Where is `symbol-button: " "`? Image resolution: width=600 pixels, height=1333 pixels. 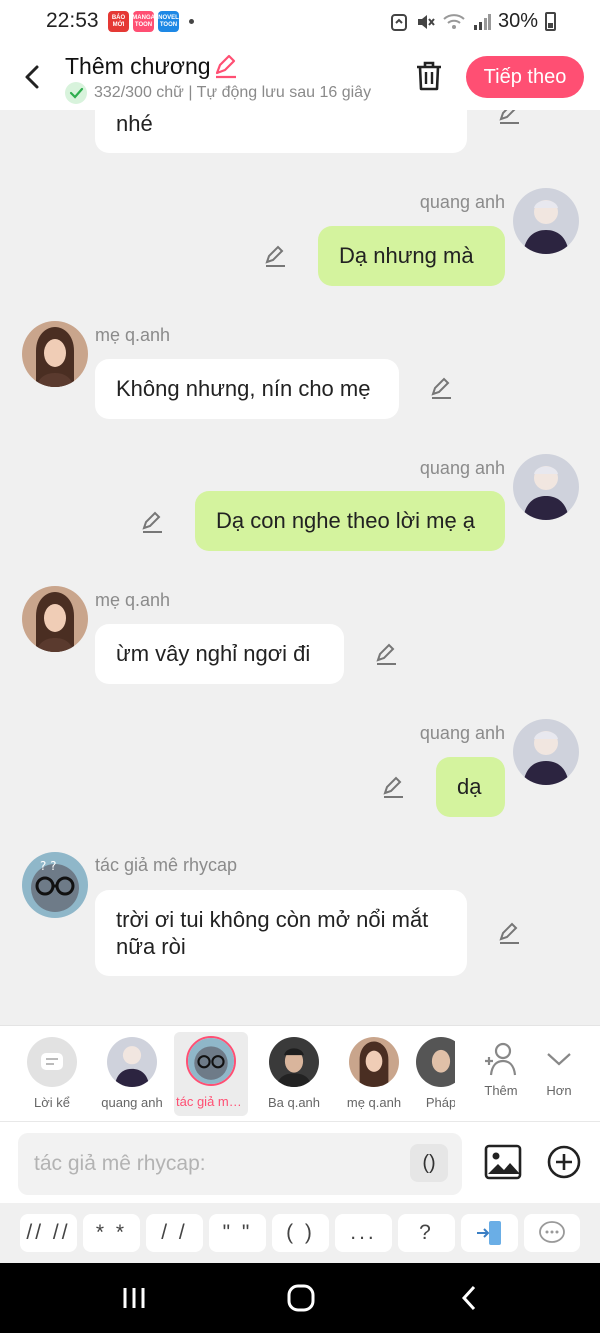
symbol-button: " " is located at coordinates (237, 1233).